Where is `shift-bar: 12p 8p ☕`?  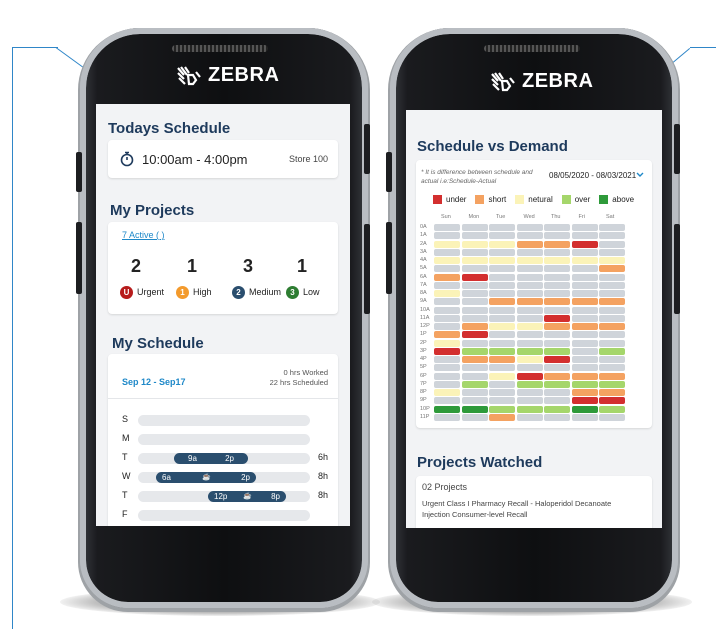 shift-bar: 12p 8p ☕ is located at coordinates (247, 496).